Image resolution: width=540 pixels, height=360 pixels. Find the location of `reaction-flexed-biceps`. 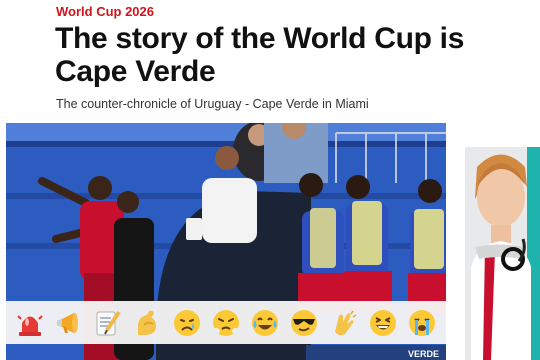

reaction-flexed-biceps is located at coordinates (147, 323).